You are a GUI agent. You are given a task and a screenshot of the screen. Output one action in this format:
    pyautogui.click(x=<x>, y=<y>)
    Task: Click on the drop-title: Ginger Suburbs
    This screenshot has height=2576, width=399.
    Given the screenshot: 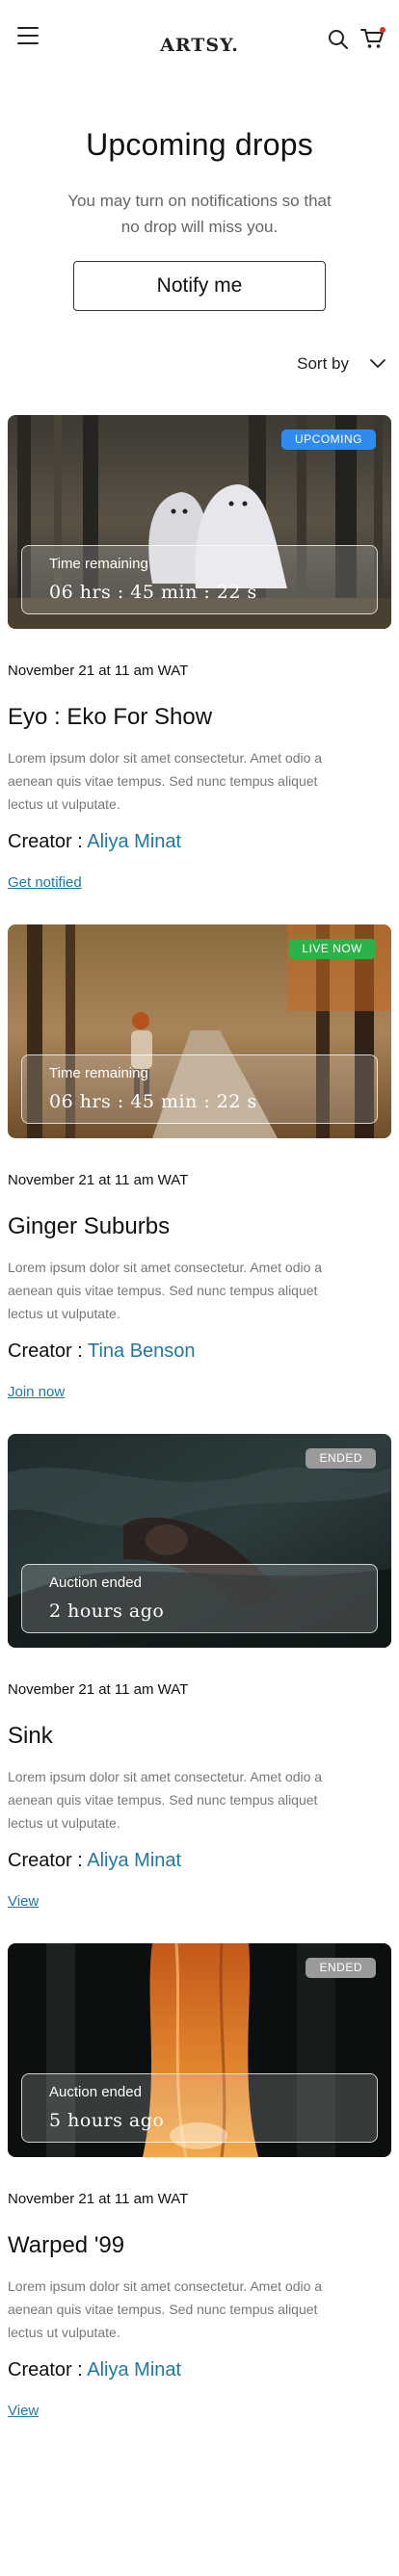 What is the action you would take?
    pyautogui.click(x=89, y=1226)
    